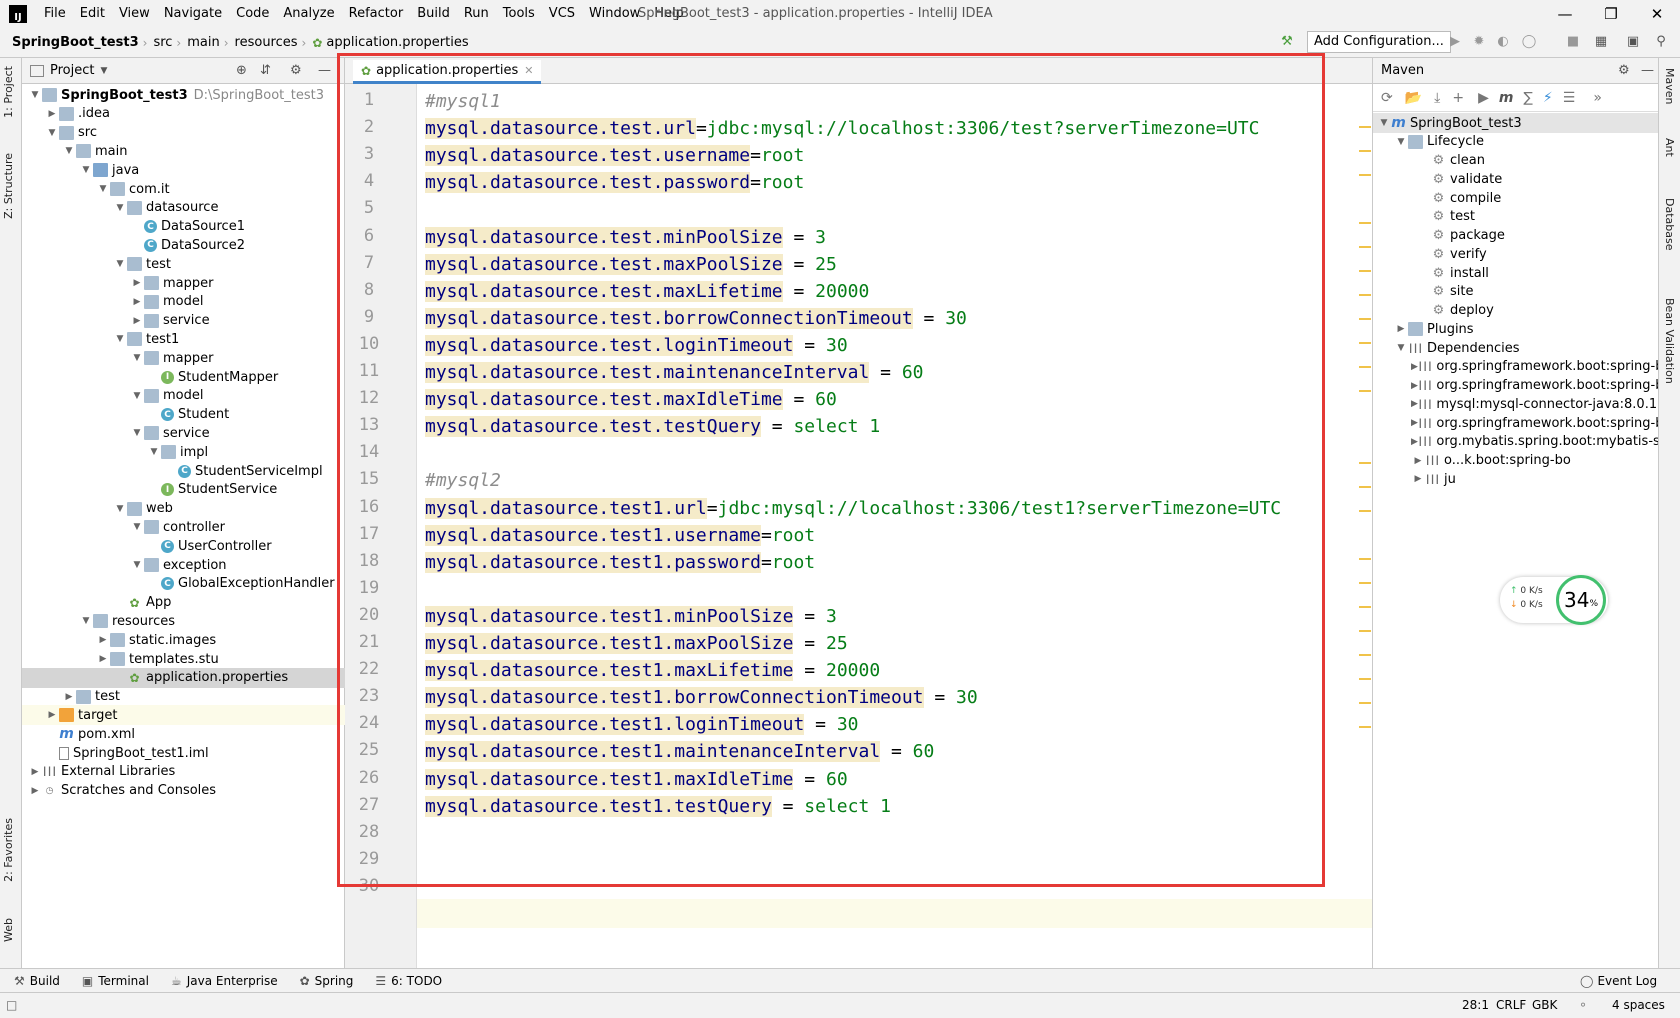 The image size is (1680, 1018). I want to click on ant-tool-tab: Ant, so click(1669, 147).